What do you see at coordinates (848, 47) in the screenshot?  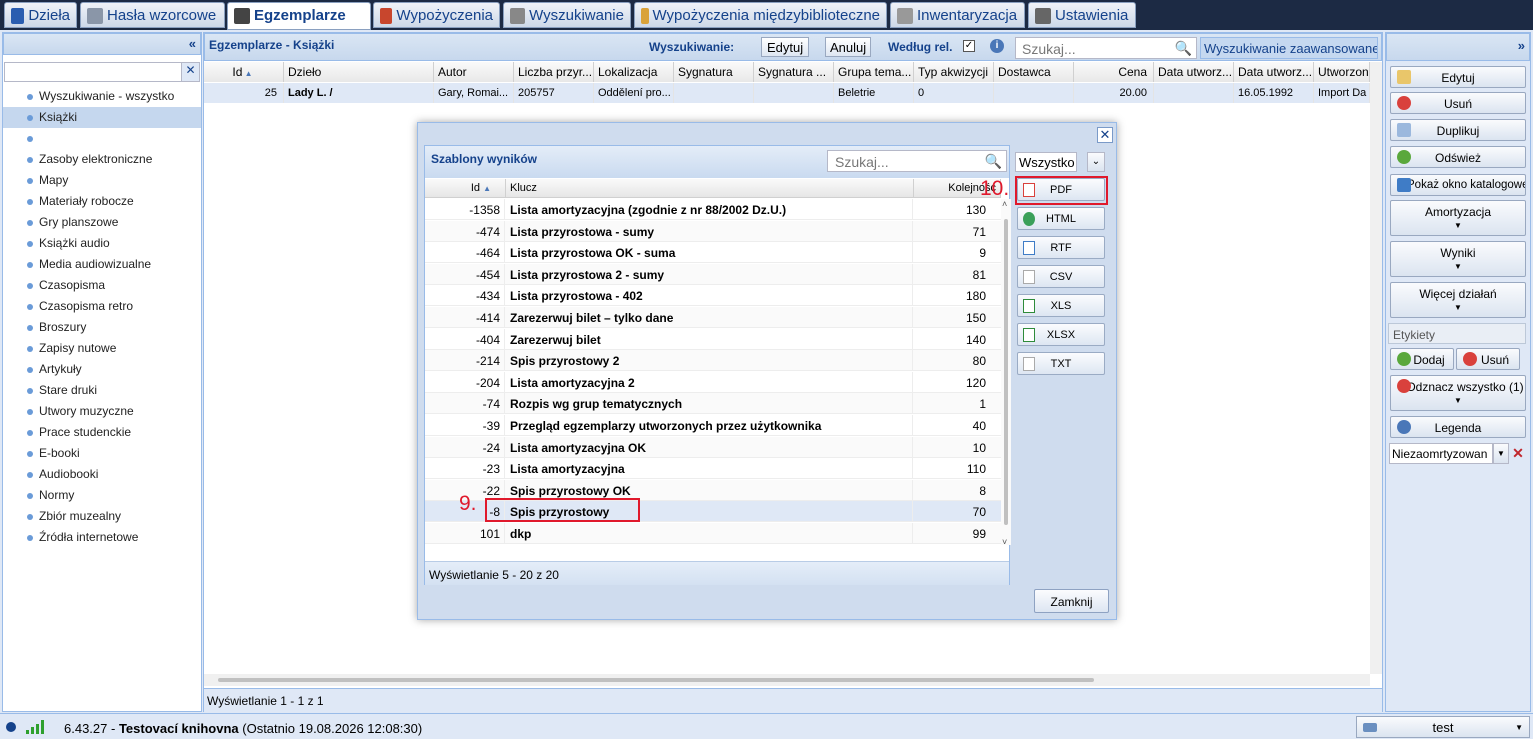 I see `cancel-search-button: Anuluj` at bounding box center [848, 47].